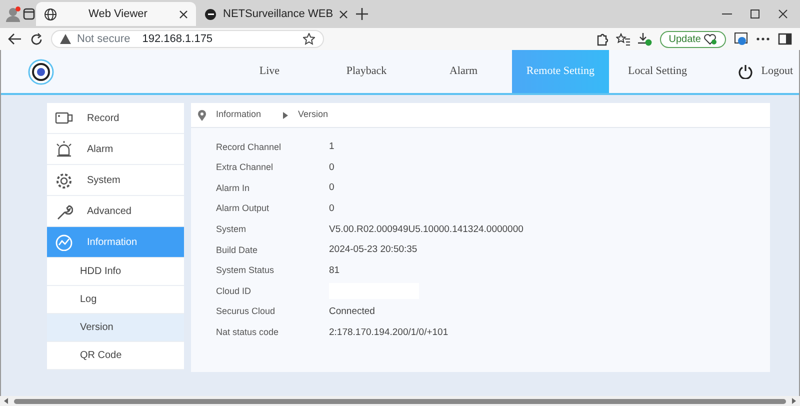 Image resolution: width=800 pixels, height=406 pixels. What do you see at coordinates (366, 71) in the screenshot?
I see `nav-tab: Playback` at bounding box center [366, 71].